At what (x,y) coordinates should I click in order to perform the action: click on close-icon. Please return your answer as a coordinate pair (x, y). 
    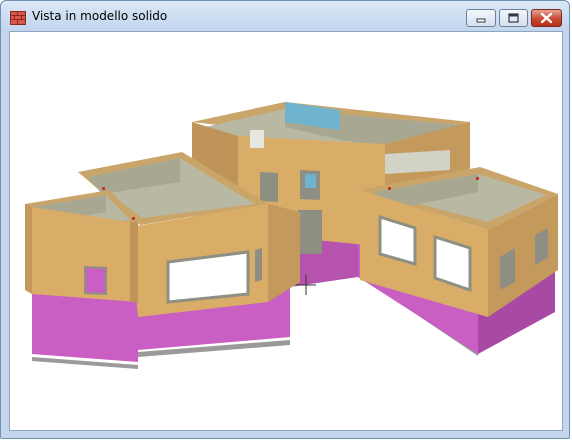
    Looking at the image, I should click on (546, 18).